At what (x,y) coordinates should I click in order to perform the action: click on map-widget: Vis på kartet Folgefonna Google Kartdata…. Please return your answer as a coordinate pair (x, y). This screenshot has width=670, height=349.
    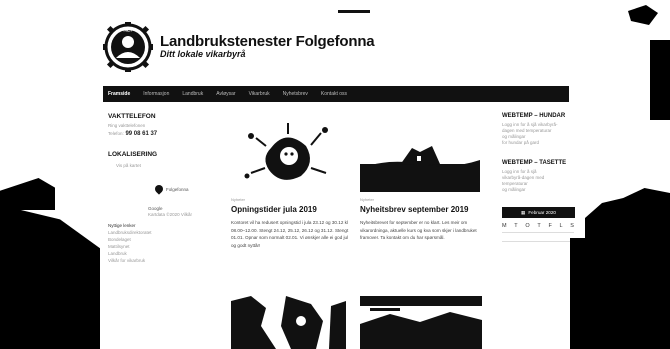
    Looking at the image, I should click on (163, 190).